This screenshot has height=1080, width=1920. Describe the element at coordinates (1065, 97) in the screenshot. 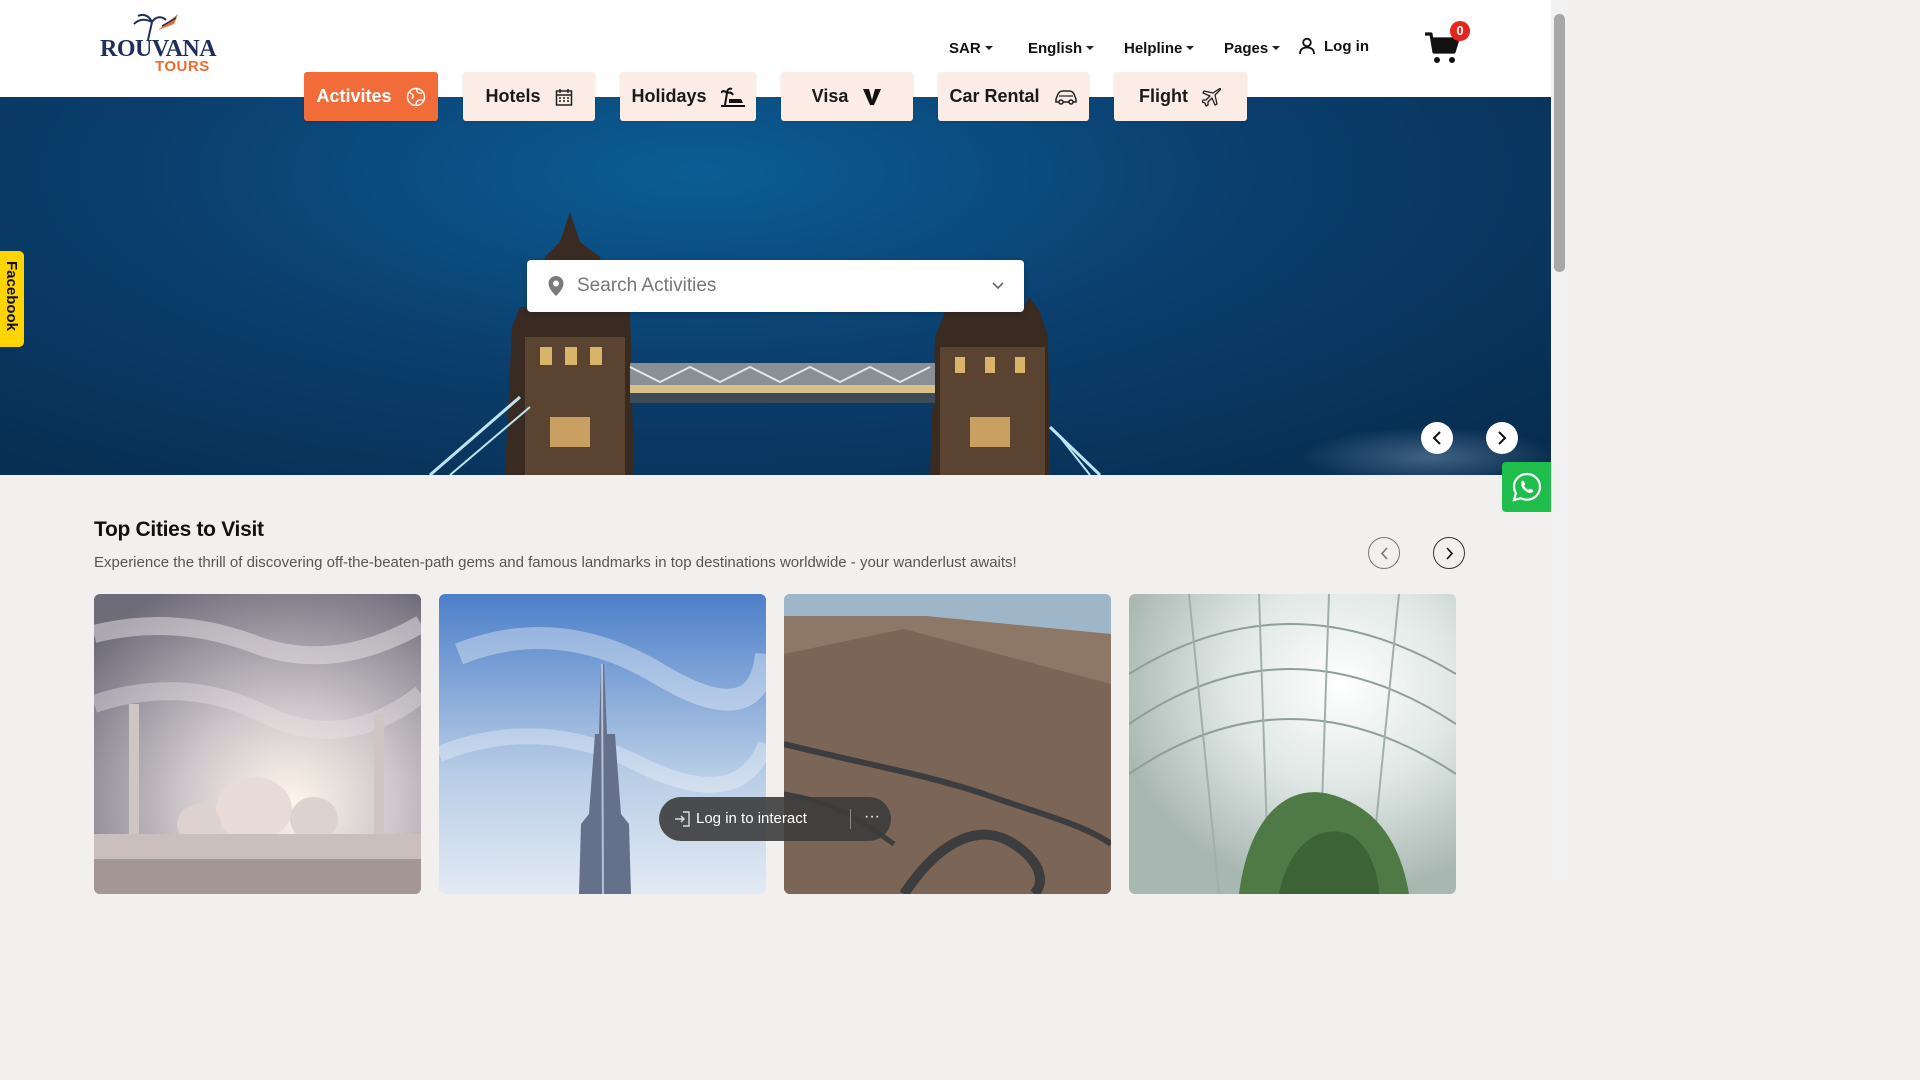

I see `car-icon` at that location.